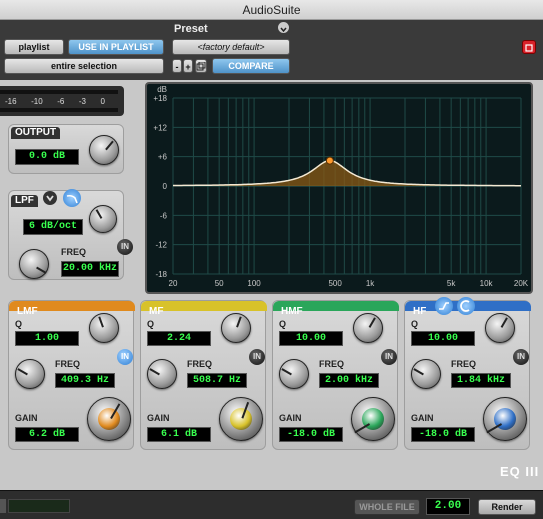 This screenshot has width=543, height=519. I want to click on handle-length-display: 2.00, so click(448, 506).